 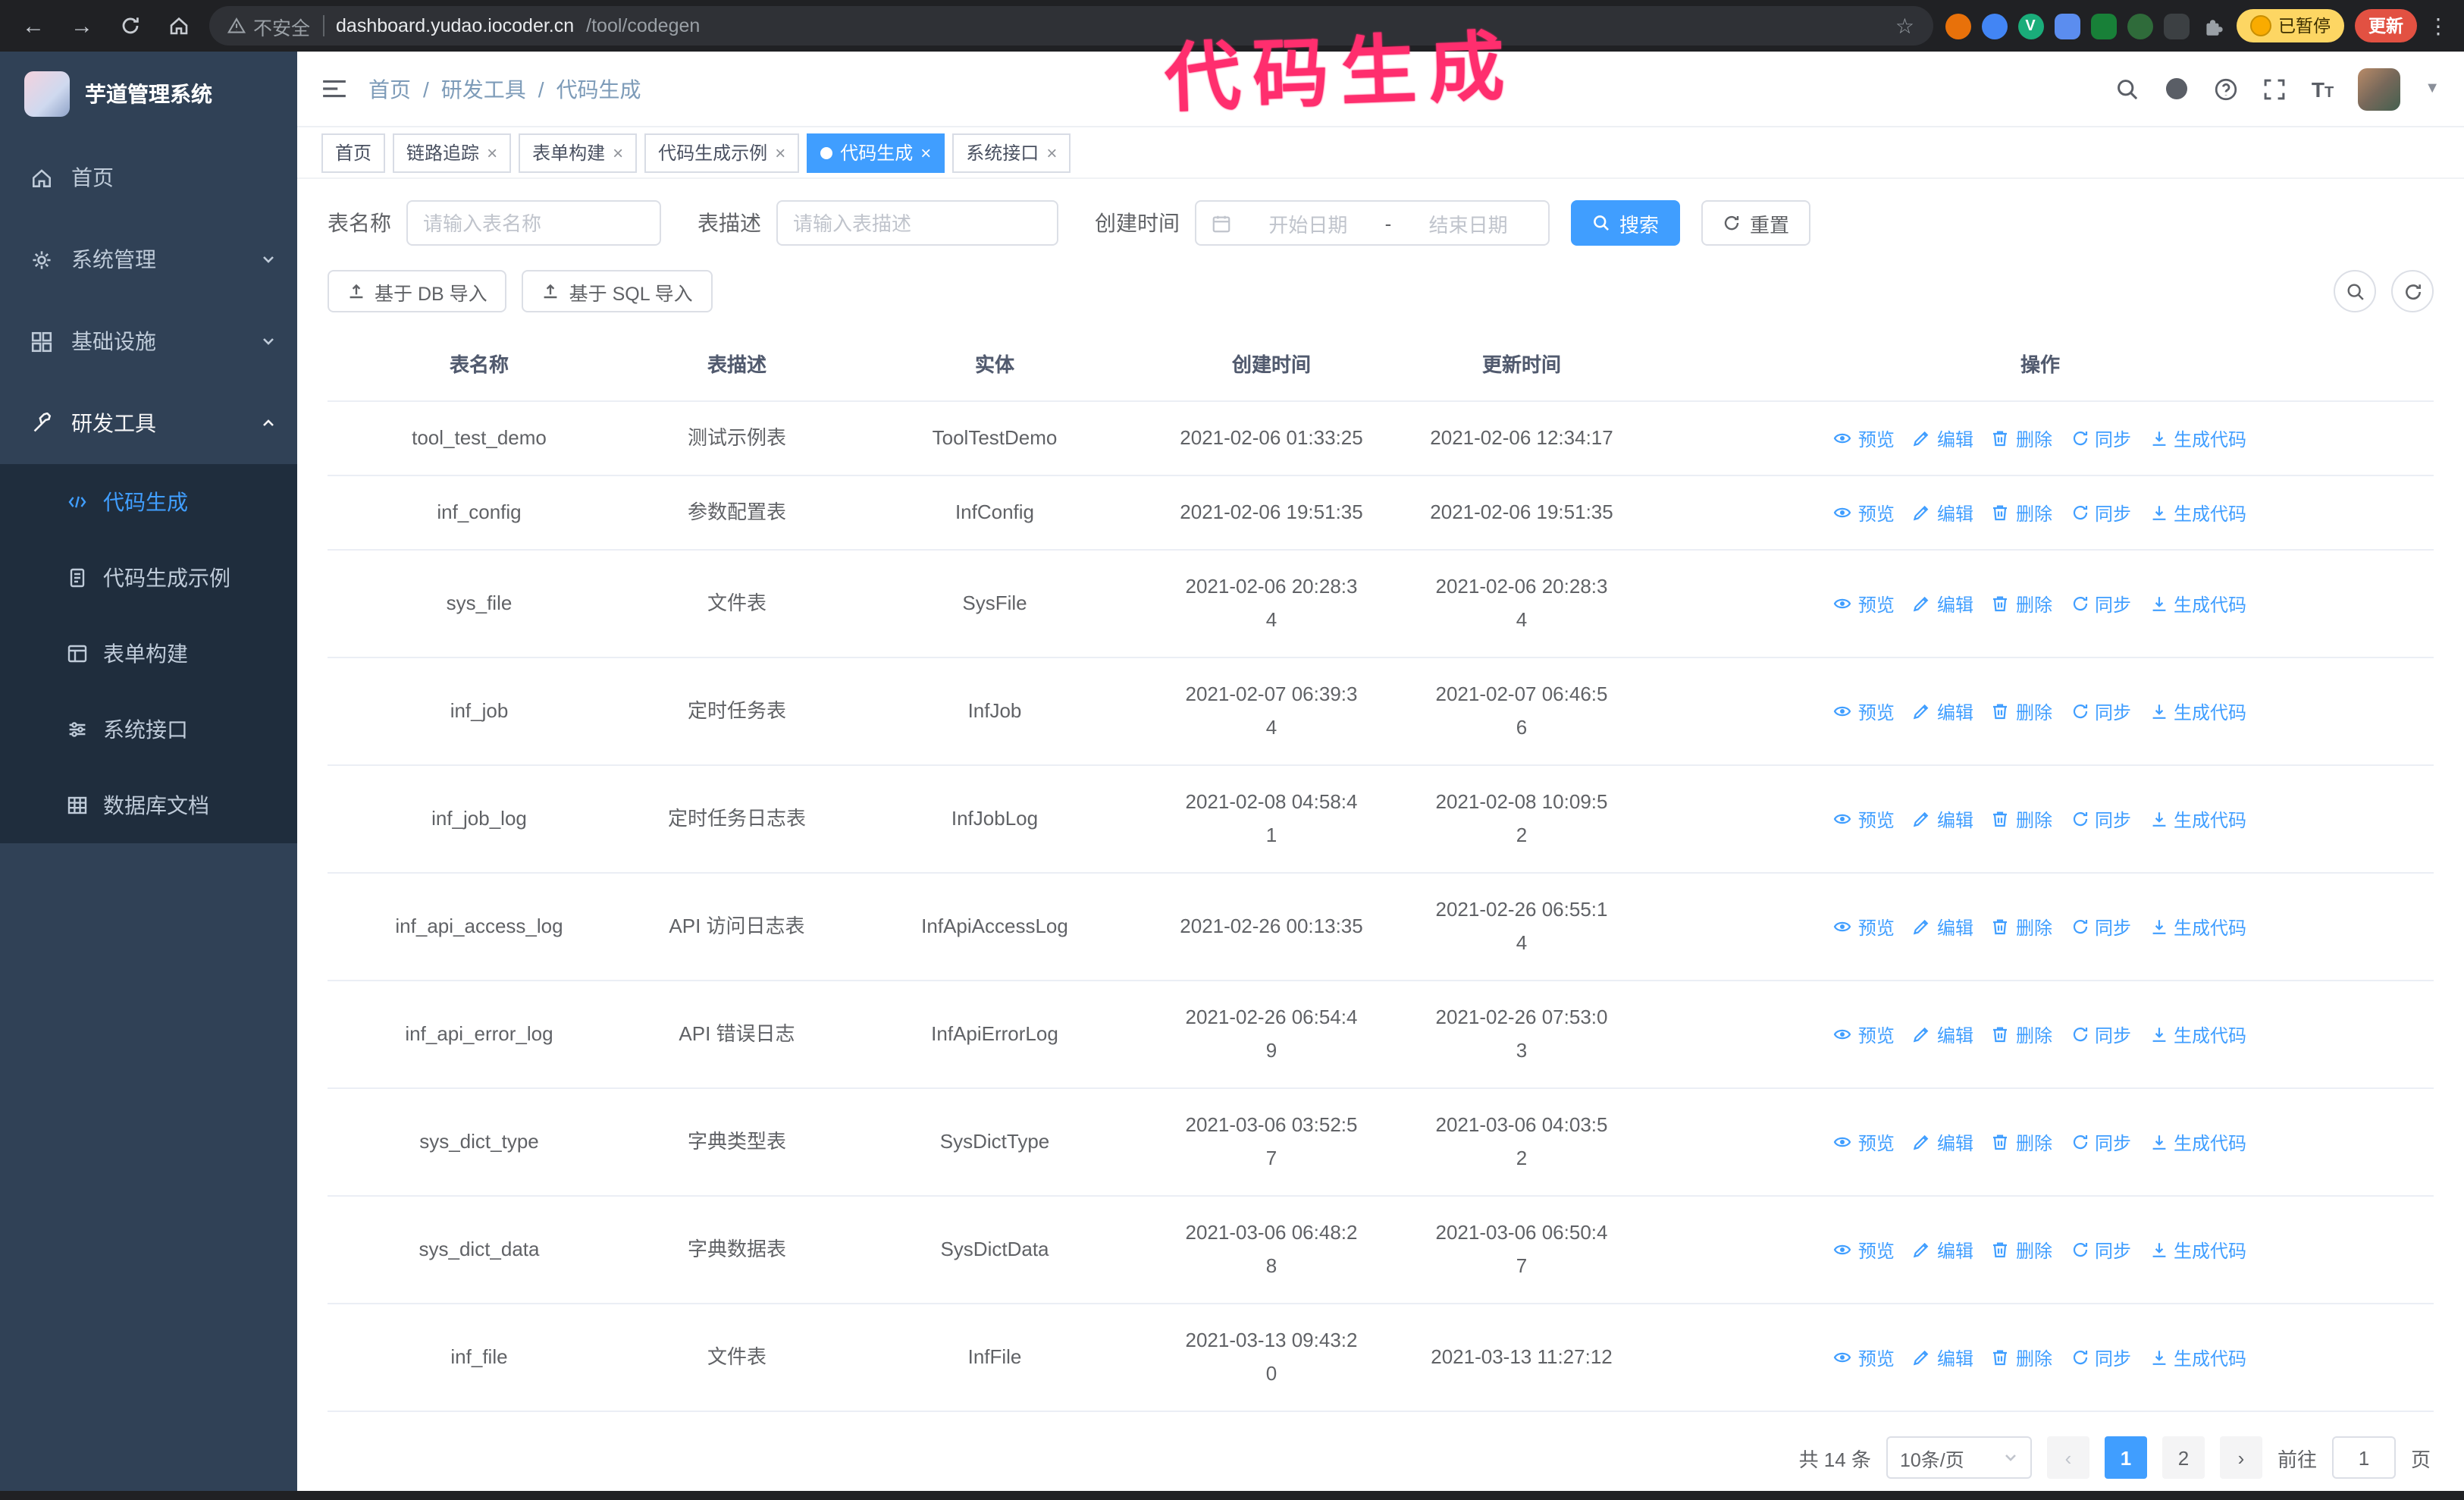 I want to click on page-size-select: 10条/页, so click(x=1959, y=1457).